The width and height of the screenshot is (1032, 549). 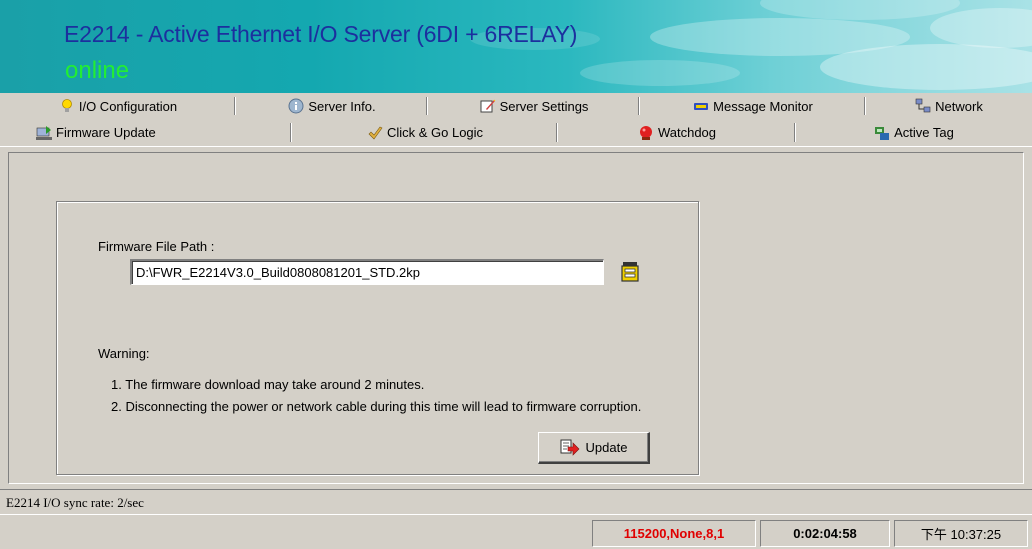 I want to click on firmware-path-input: D:\FWR_E2214V3.0_Build0808081201_STD.2kp, so click(x=367, y=272).